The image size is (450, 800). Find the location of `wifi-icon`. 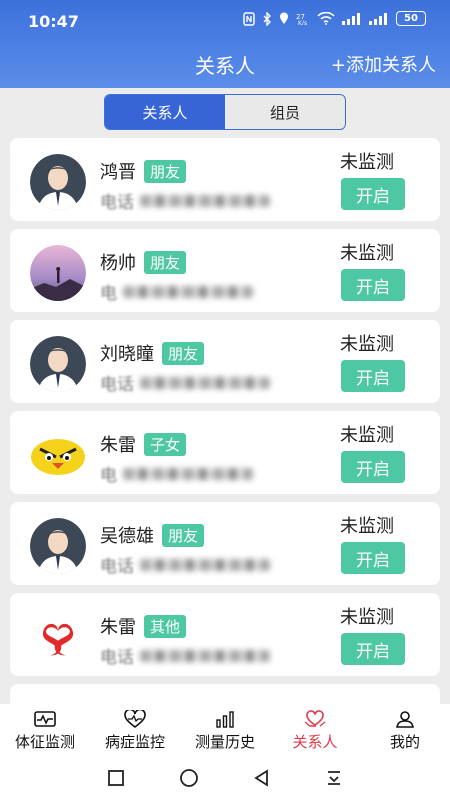

wifi-icon is located at coordinates (326, 18).